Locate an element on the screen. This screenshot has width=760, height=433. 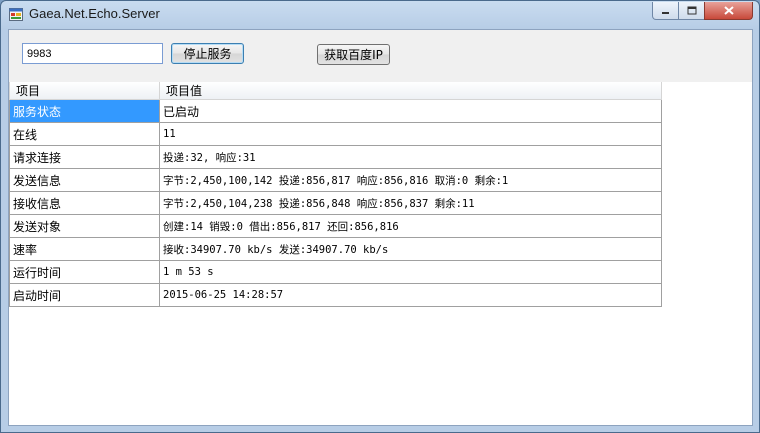
get-baidu-ip-button: 获取百度IP is located at coordinates (353, 54).